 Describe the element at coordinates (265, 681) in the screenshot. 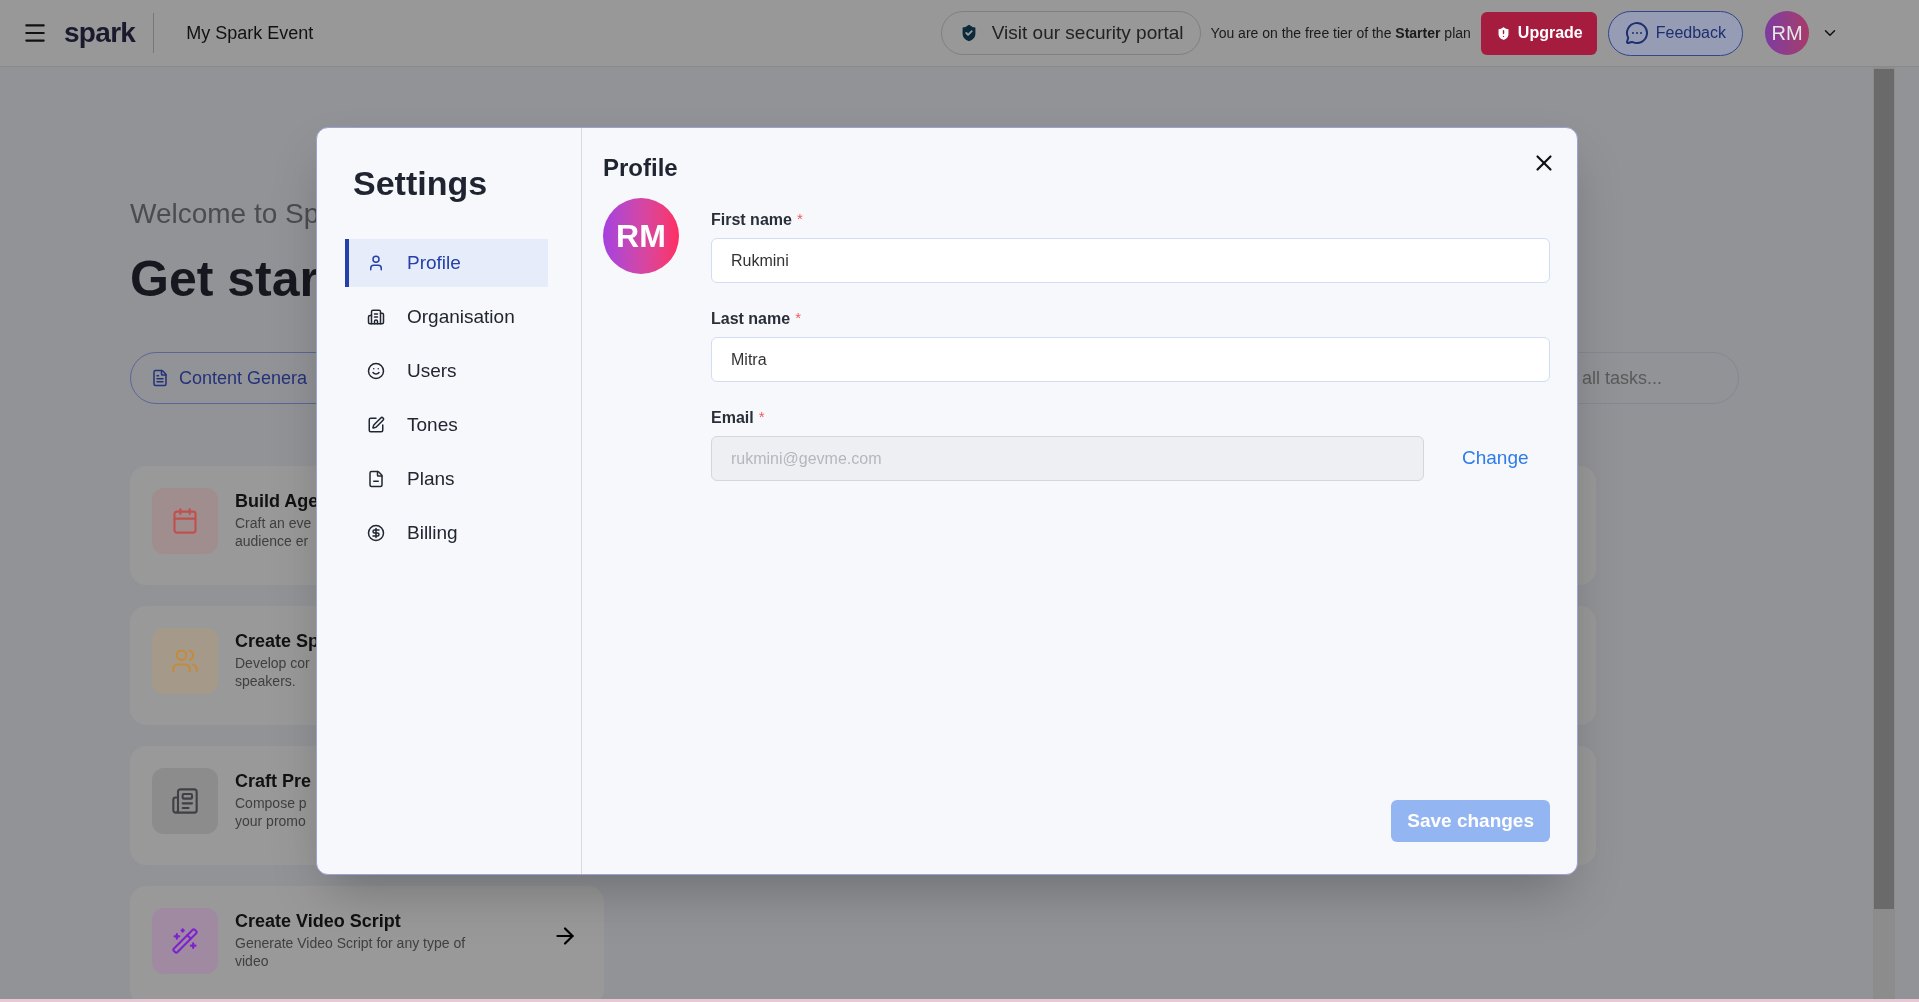

I see `card-description: speakers.` at that location.